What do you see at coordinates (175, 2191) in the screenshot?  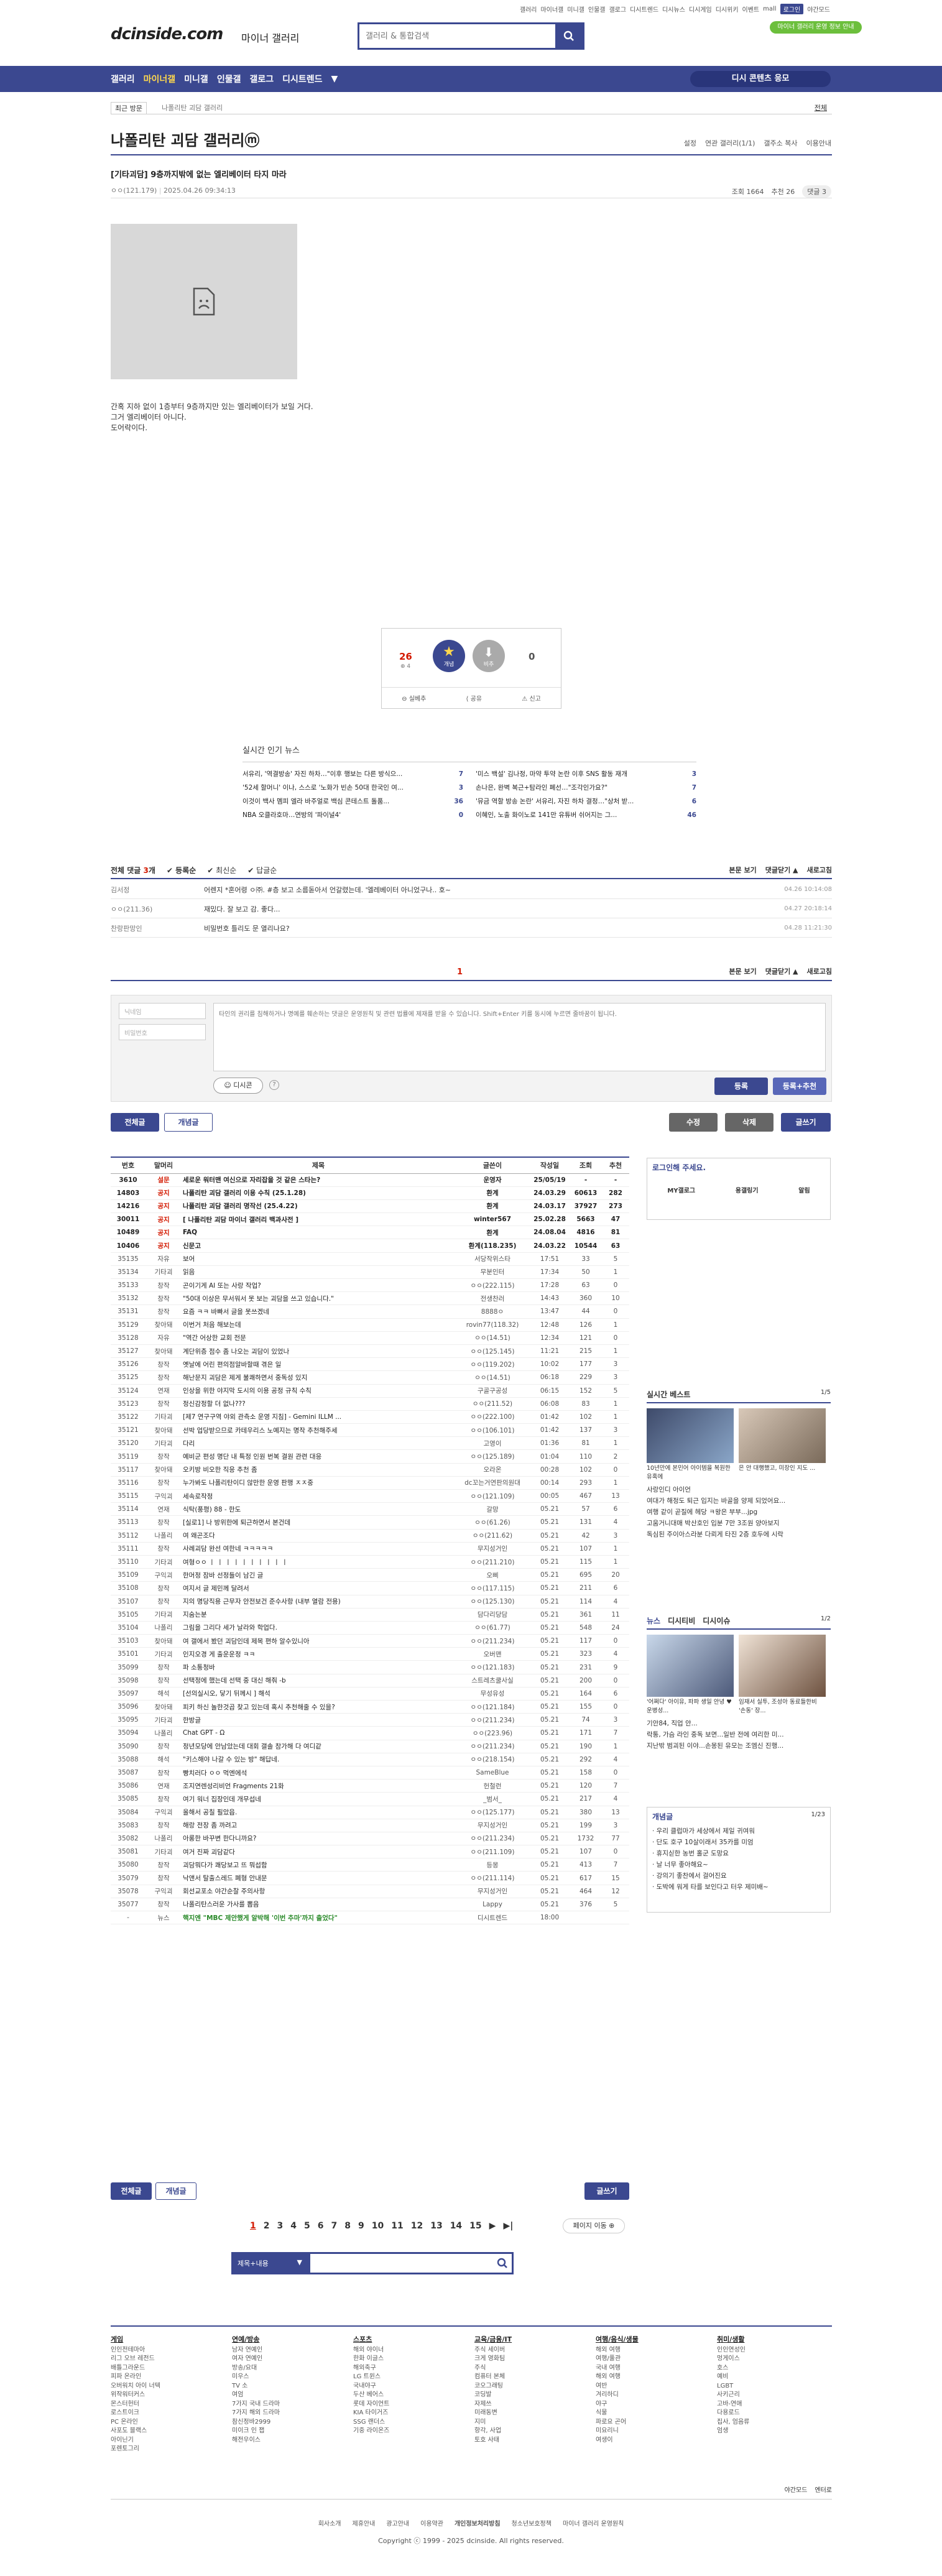 I see `list-best-button: 개념글` at bounding box center [175, 2191].